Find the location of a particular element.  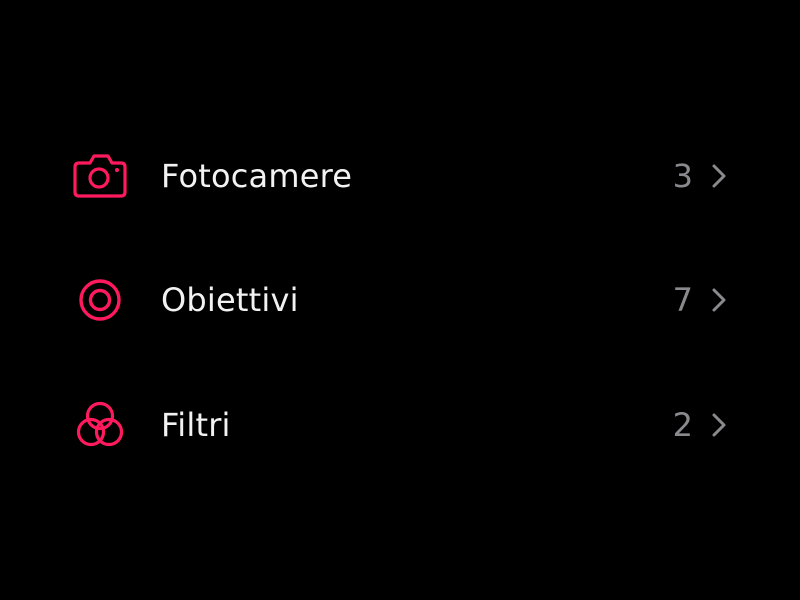

filters-icon is located at coordinates (100, 425).